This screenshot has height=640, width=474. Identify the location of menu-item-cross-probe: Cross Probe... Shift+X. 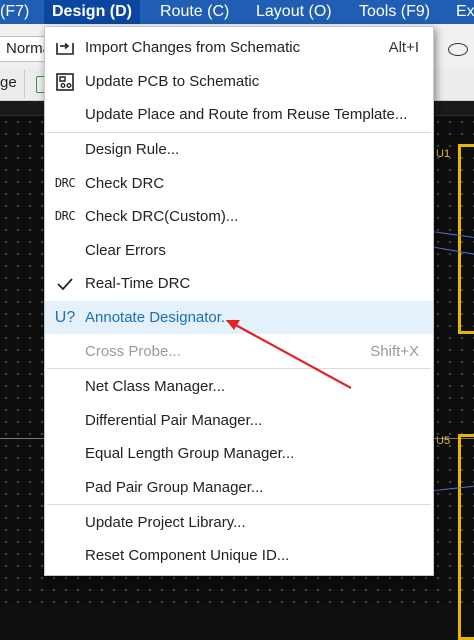
(239, 351).